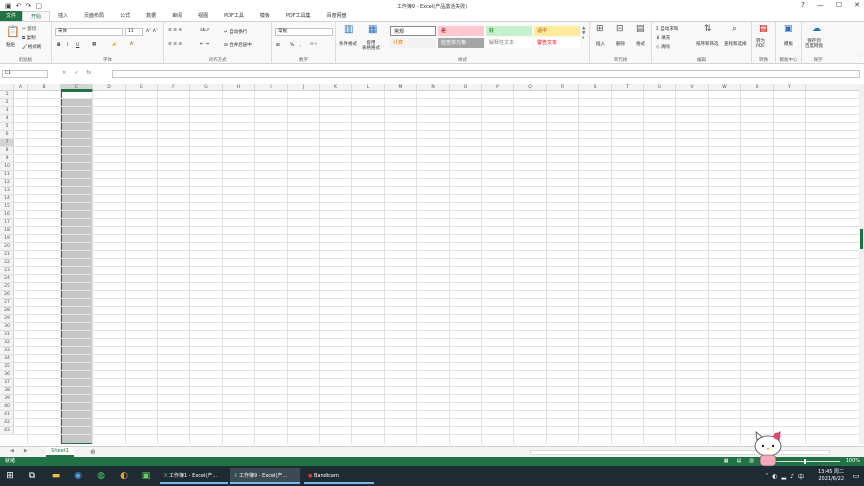  Describe the element at coordinates (32, 476) in the screenshot. I see `task-view-icon: ⧉` at that location.